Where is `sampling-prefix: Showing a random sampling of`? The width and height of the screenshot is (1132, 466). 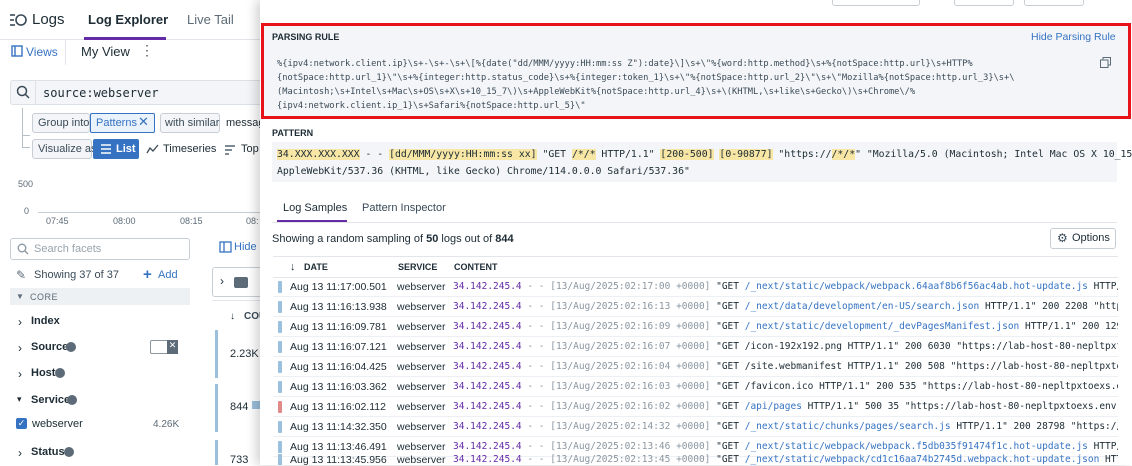 sampling-prefix: Showing a random sampling of is located at coordinates (349, 239).